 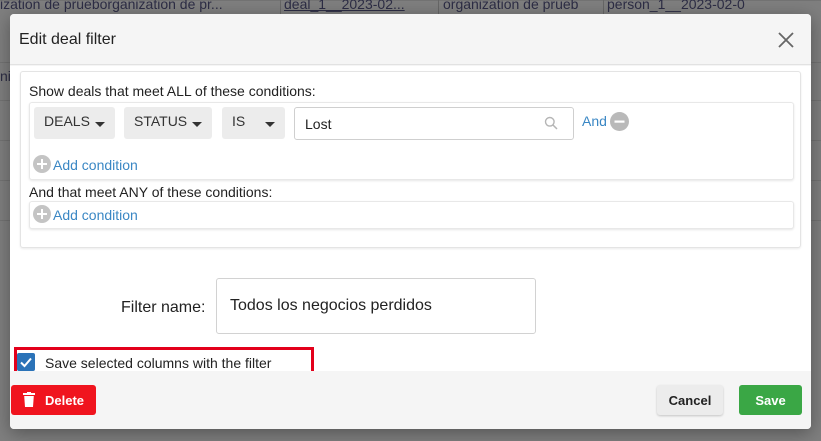 I want to click on operator-select-value: IS, so click(x=239, y=121).